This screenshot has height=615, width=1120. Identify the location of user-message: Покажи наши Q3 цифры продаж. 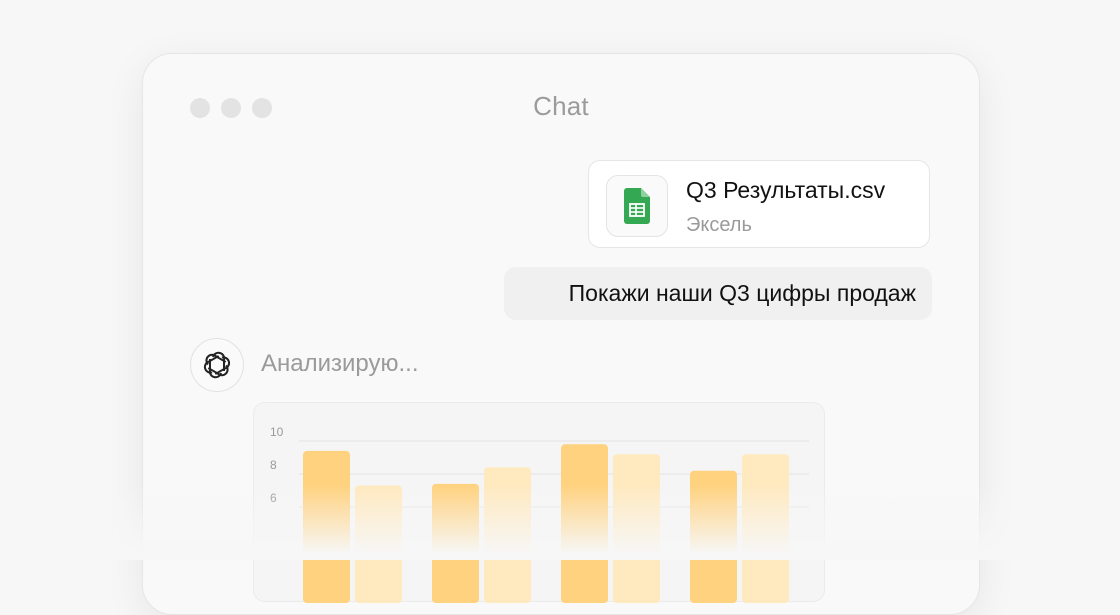
(718, 293).